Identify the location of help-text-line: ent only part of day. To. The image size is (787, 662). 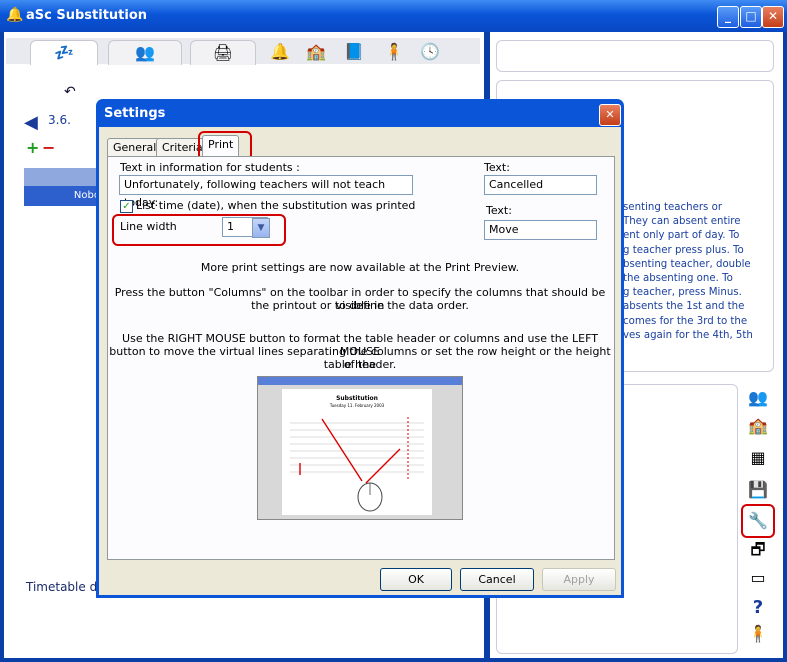
(681, 236).